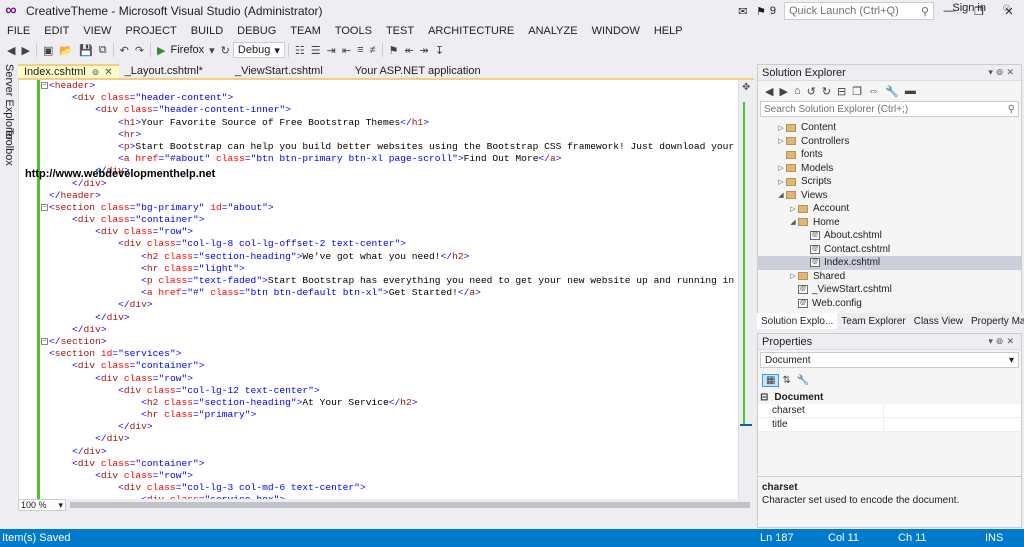  What do you see at coordinates (401, 110) in the screenshot?
I see `code-line: <div class="header-content-inner">` at bounding box center [401, 110].